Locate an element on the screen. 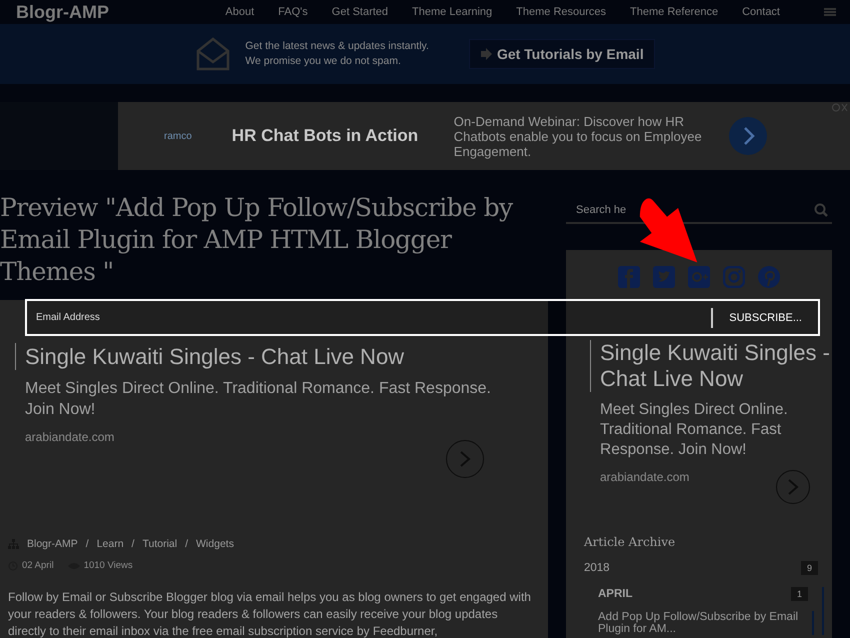 The height and width of the screenshot is (638, 850). envelope-icon is located at coordinates (213, 54).